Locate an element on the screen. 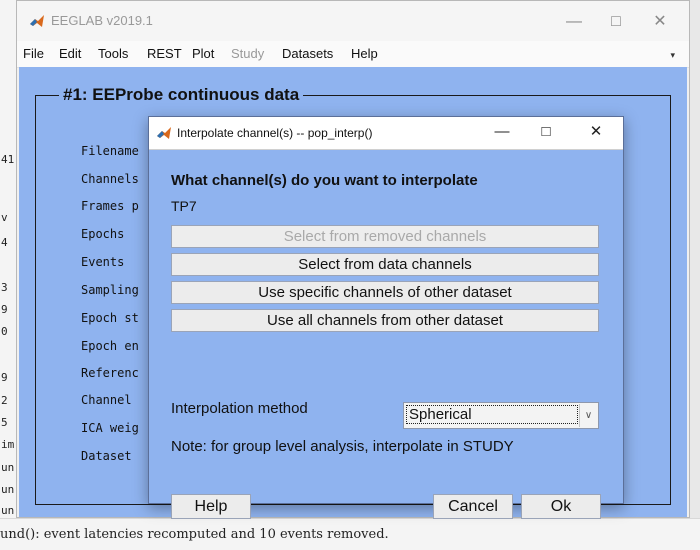 The width and height of the screenshot is (700, 550). field-label: ICA weig is located at coordinates (110, 428).